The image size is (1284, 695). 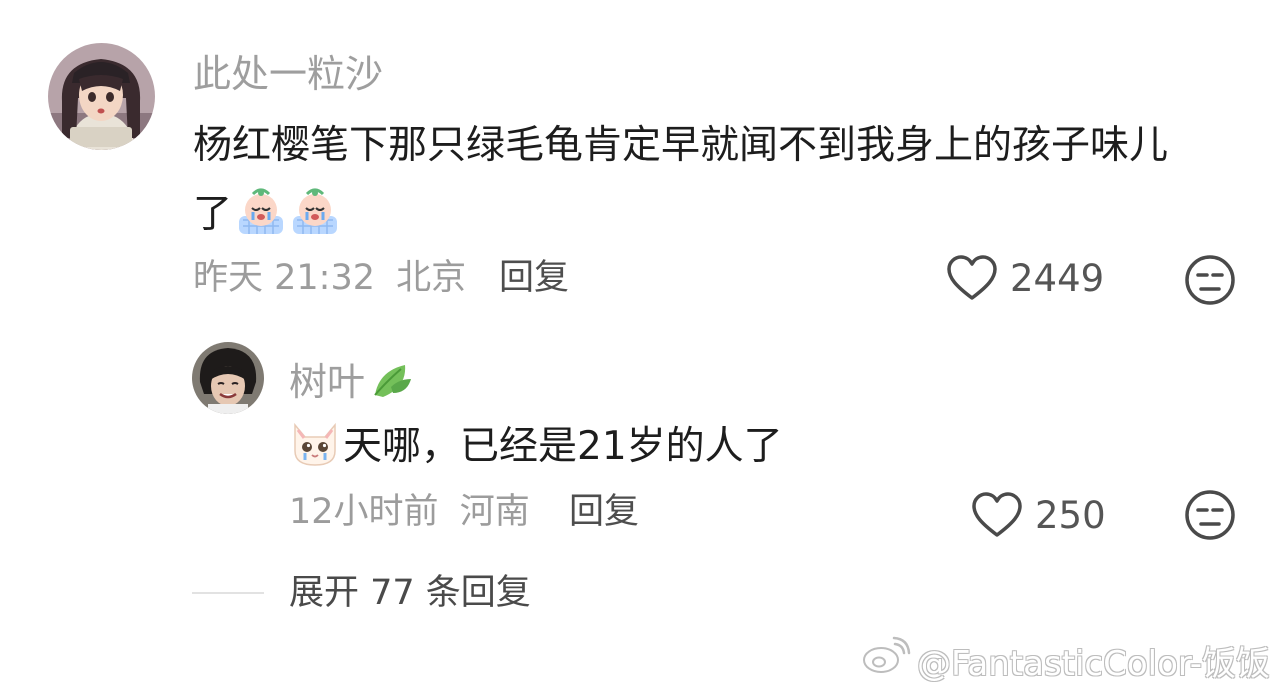 I want to click on dislike-button, so click(x=1210, y=282).